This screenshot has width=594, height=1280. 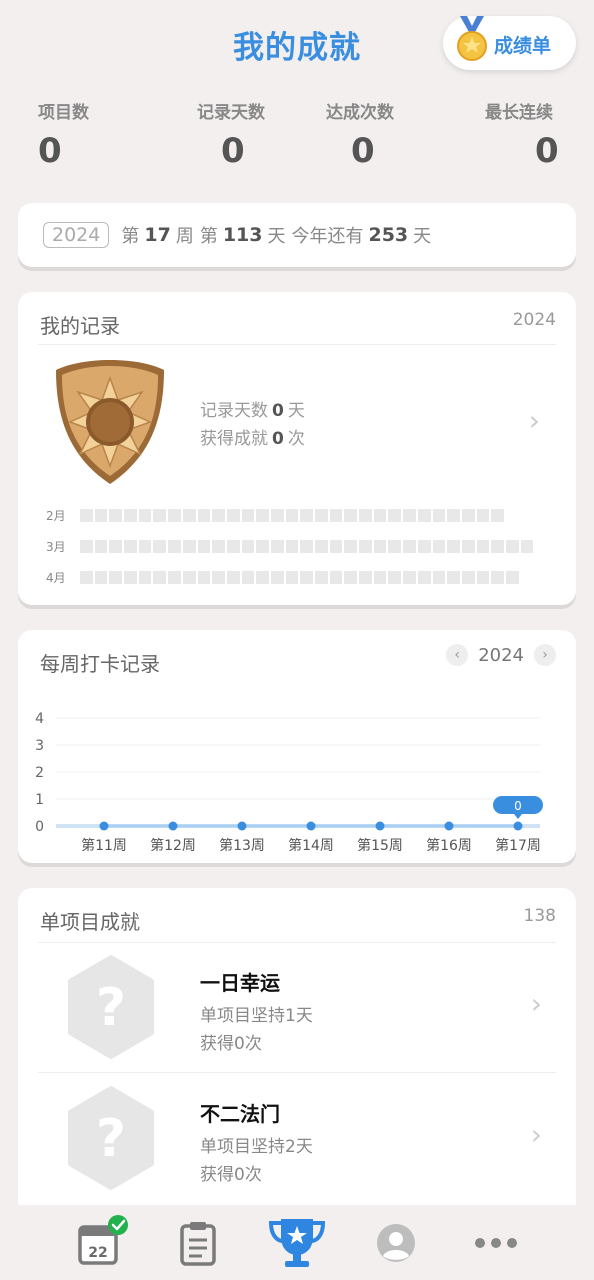 I want to click on week-number: 17, so click(x=157, y=235).